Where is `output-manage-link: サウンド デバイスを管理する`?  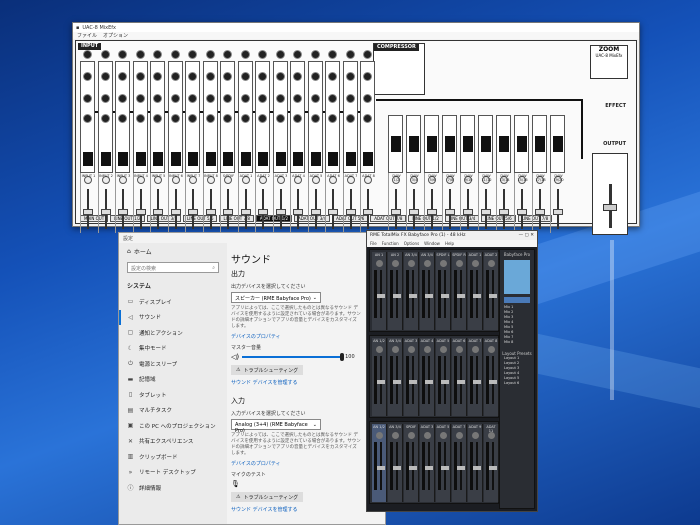 output-manage-link: サウンド デバイスを管理する is located at coordinates (306, 382).